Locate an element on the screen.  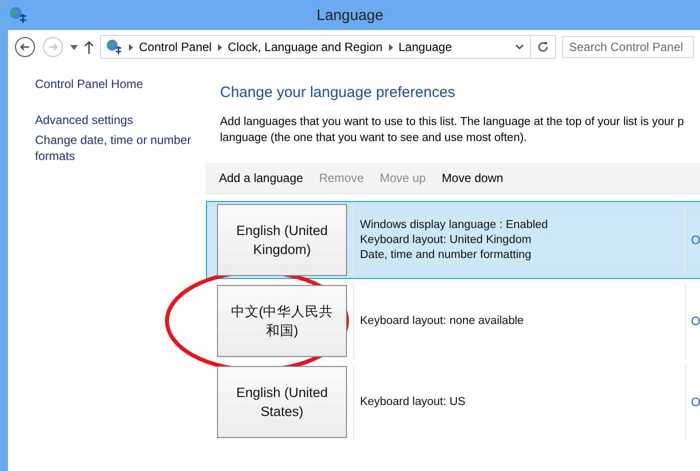
language-detail: Date, time and number formatting is located at coordinates (446, 255).